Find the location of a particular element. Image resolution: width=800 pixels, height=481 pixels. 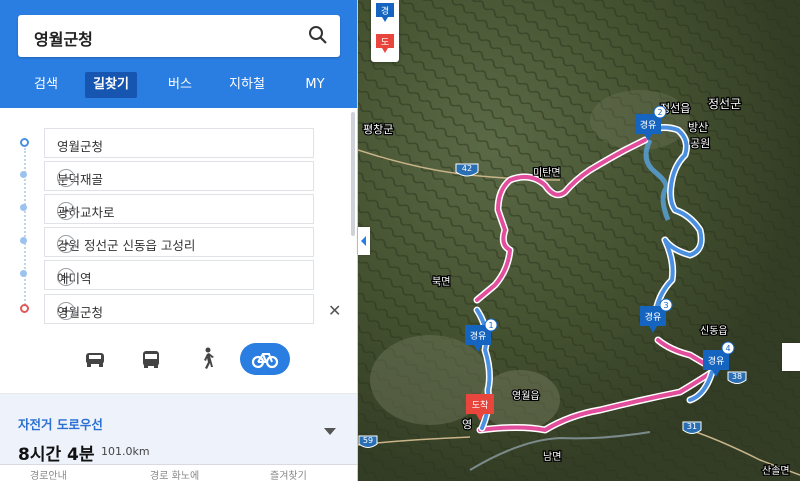

tab-directions: 길찾기 is located at coordinates (111, 85).